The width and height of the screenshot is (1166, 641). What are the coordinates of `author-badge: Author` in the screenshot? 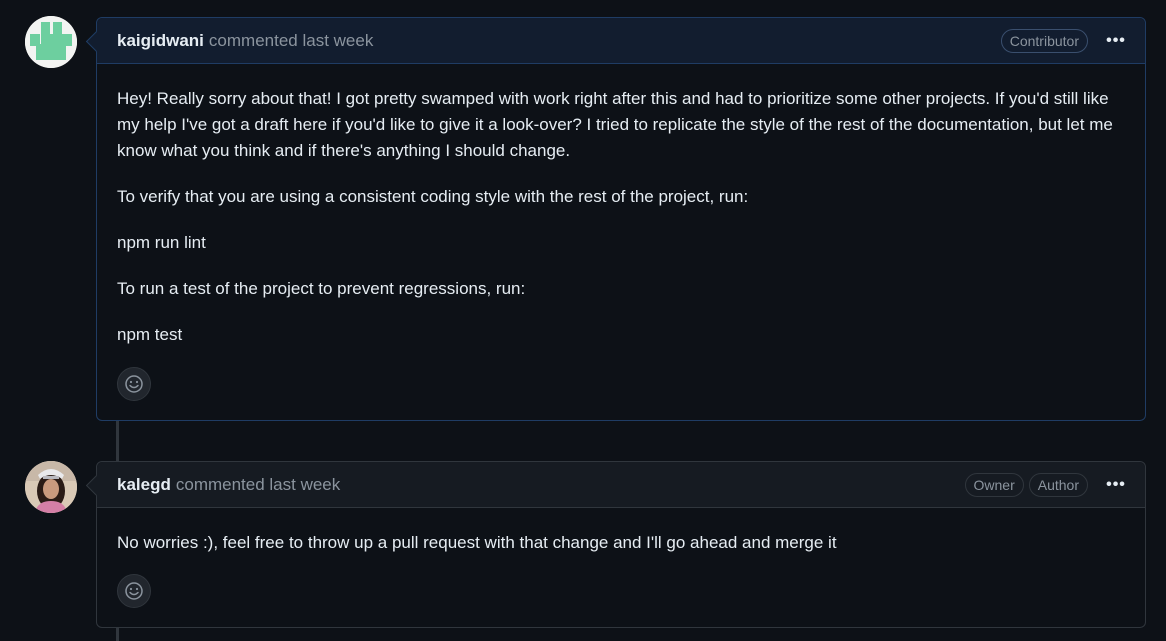 It's located at (1058, 484).